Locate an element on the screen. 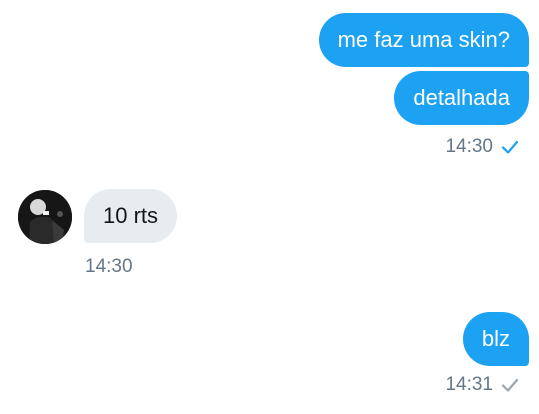  avatar-photo is located at coordinates (45, 217).